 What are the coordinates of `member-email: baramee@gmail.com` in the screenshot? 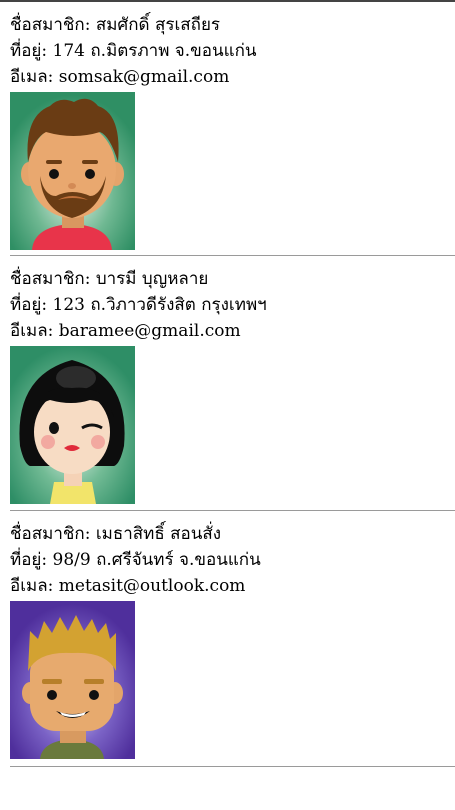 It's located at (149, 331).